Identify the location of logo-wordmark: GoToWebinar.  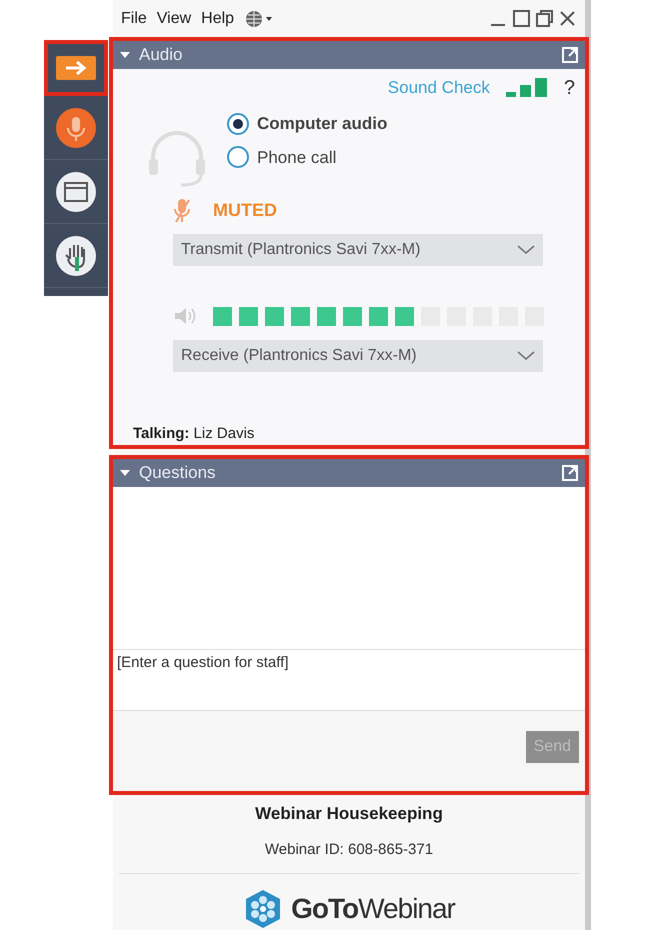
(373, 909).